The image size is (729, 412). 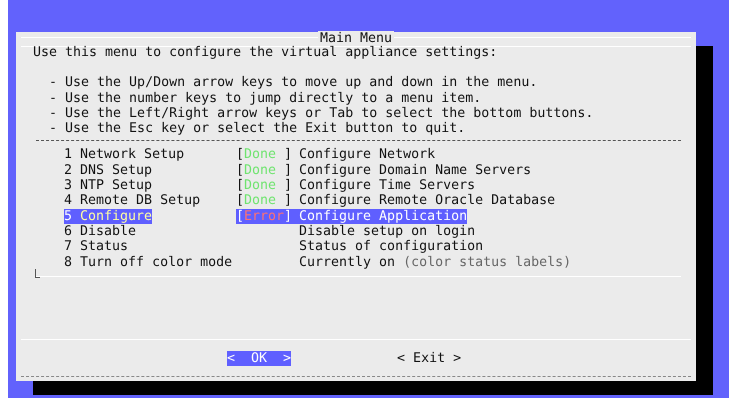 What do you see at coordinates (336, 155) in the screenshot?
I see `menu-item-description: [Done ] Configure Network` at bounding box center [336, 155].